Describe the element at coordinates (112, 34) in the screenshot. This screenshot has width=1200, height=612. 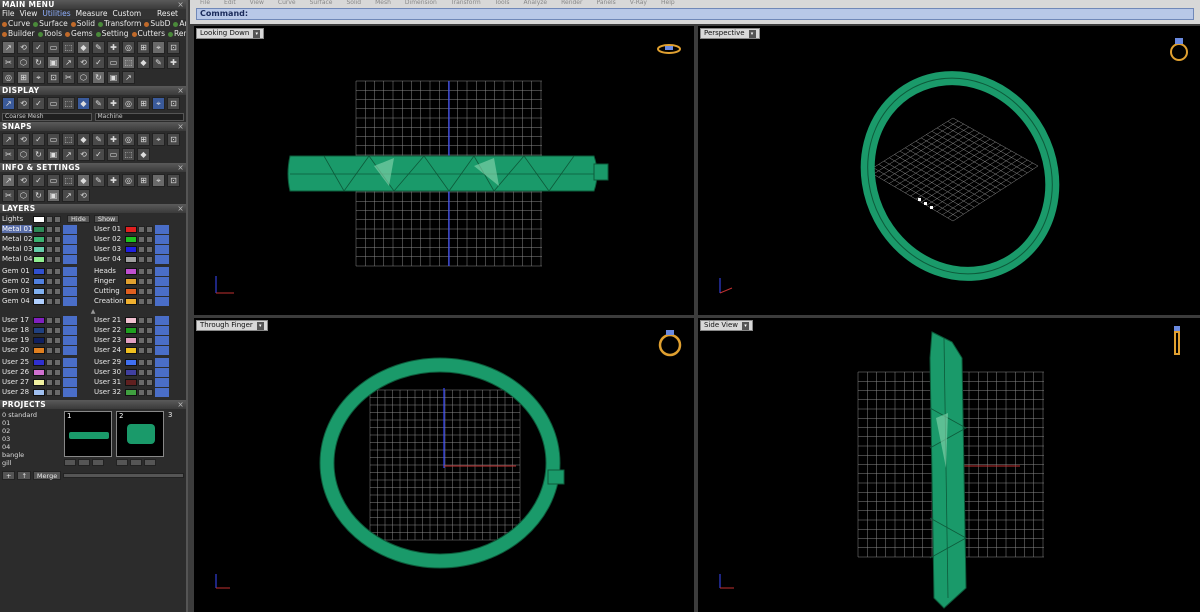
I see `category-setting: Setting` at that location.